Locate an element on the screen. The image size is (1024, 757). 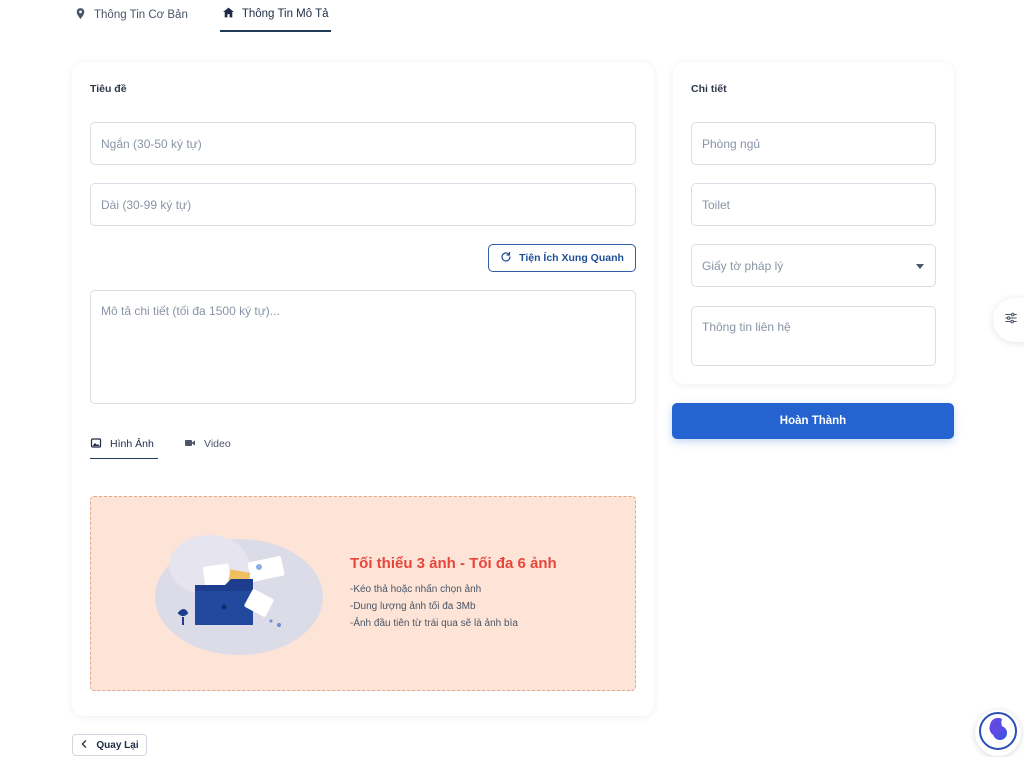
caret-down-icon is located at coordinates (920, 266).